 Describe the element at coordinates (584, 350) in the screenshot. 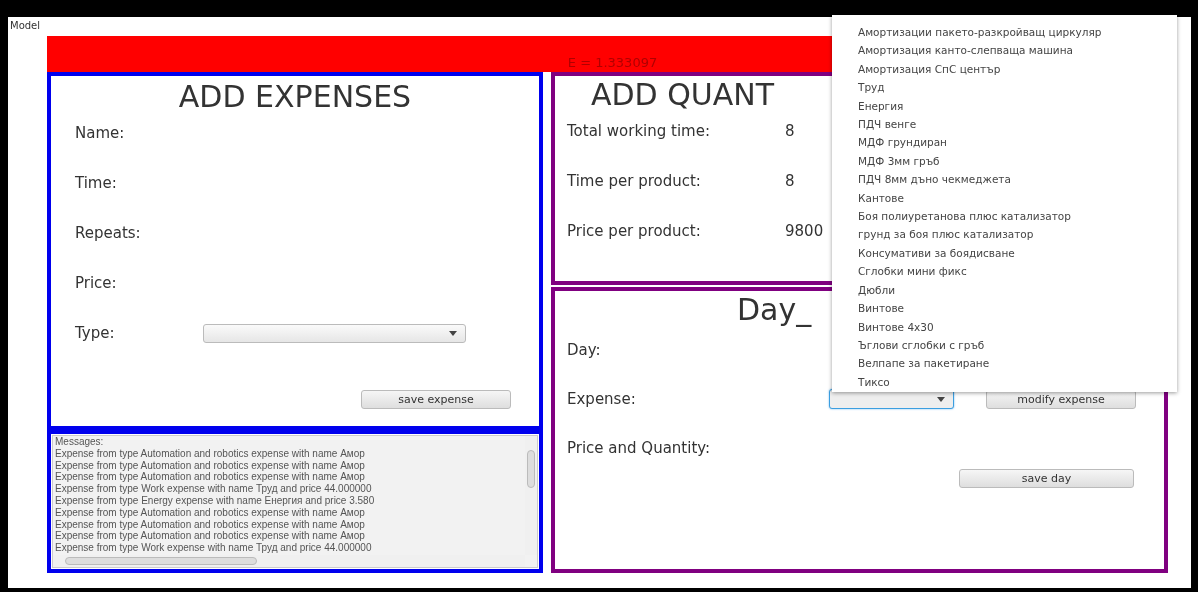

I see `field-label: Day:` at that location.